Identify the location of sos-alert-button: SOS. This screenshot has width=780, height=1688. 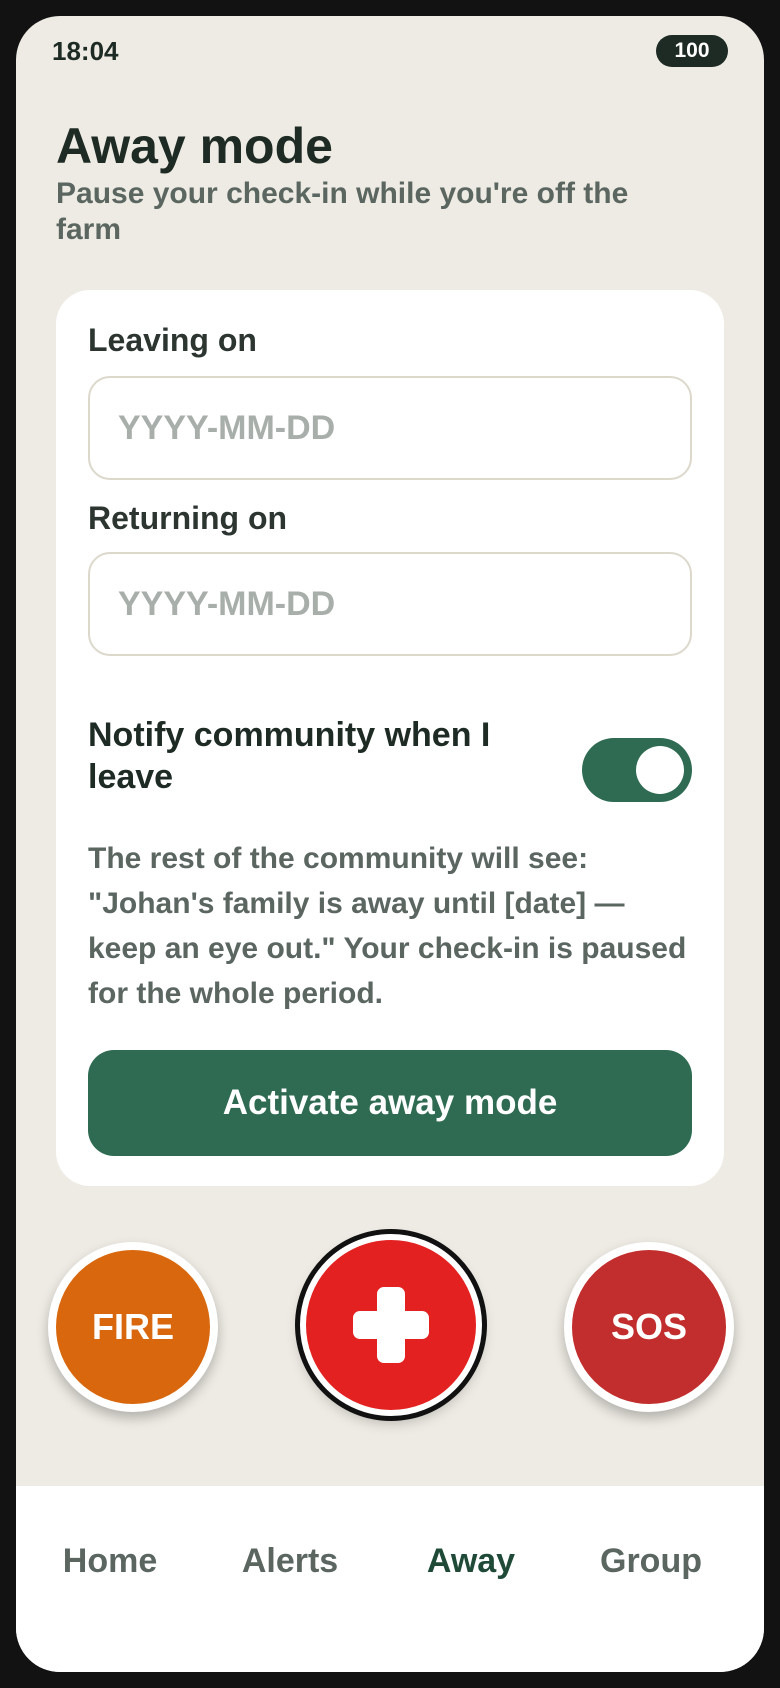
(649, 1327).